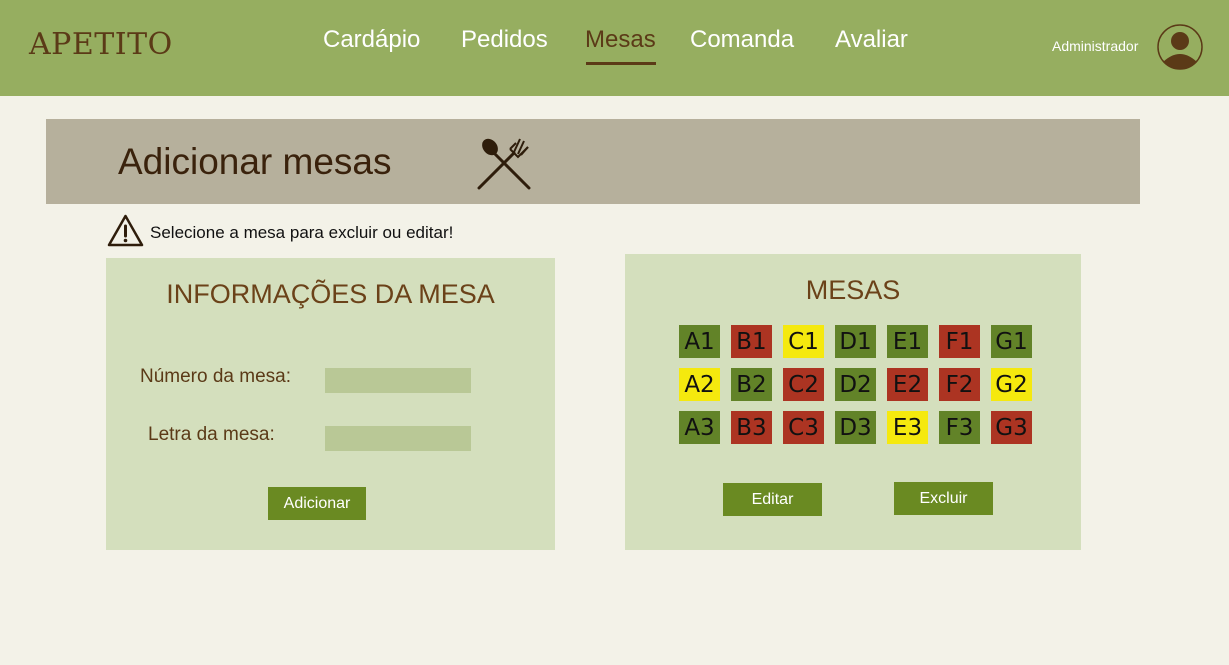 The height and width of the screenshot is (665, 1229). I want to click on table-cell-e3: E3, so click(907, 427).